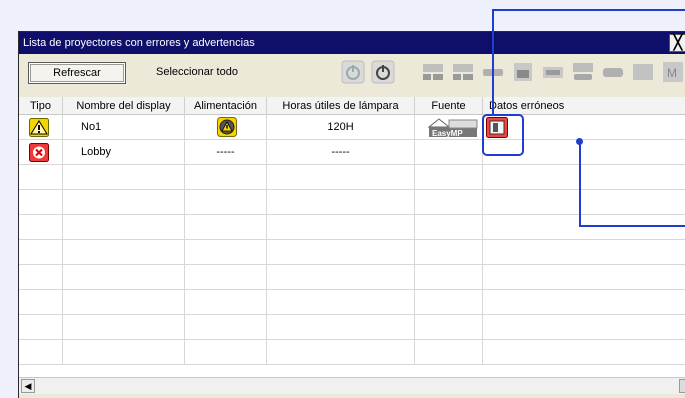 The image size is (685, 398). What do you see at coordinates (553, 72) in the screenshot?
I see `component-icon` at bounding box center [553, 72].